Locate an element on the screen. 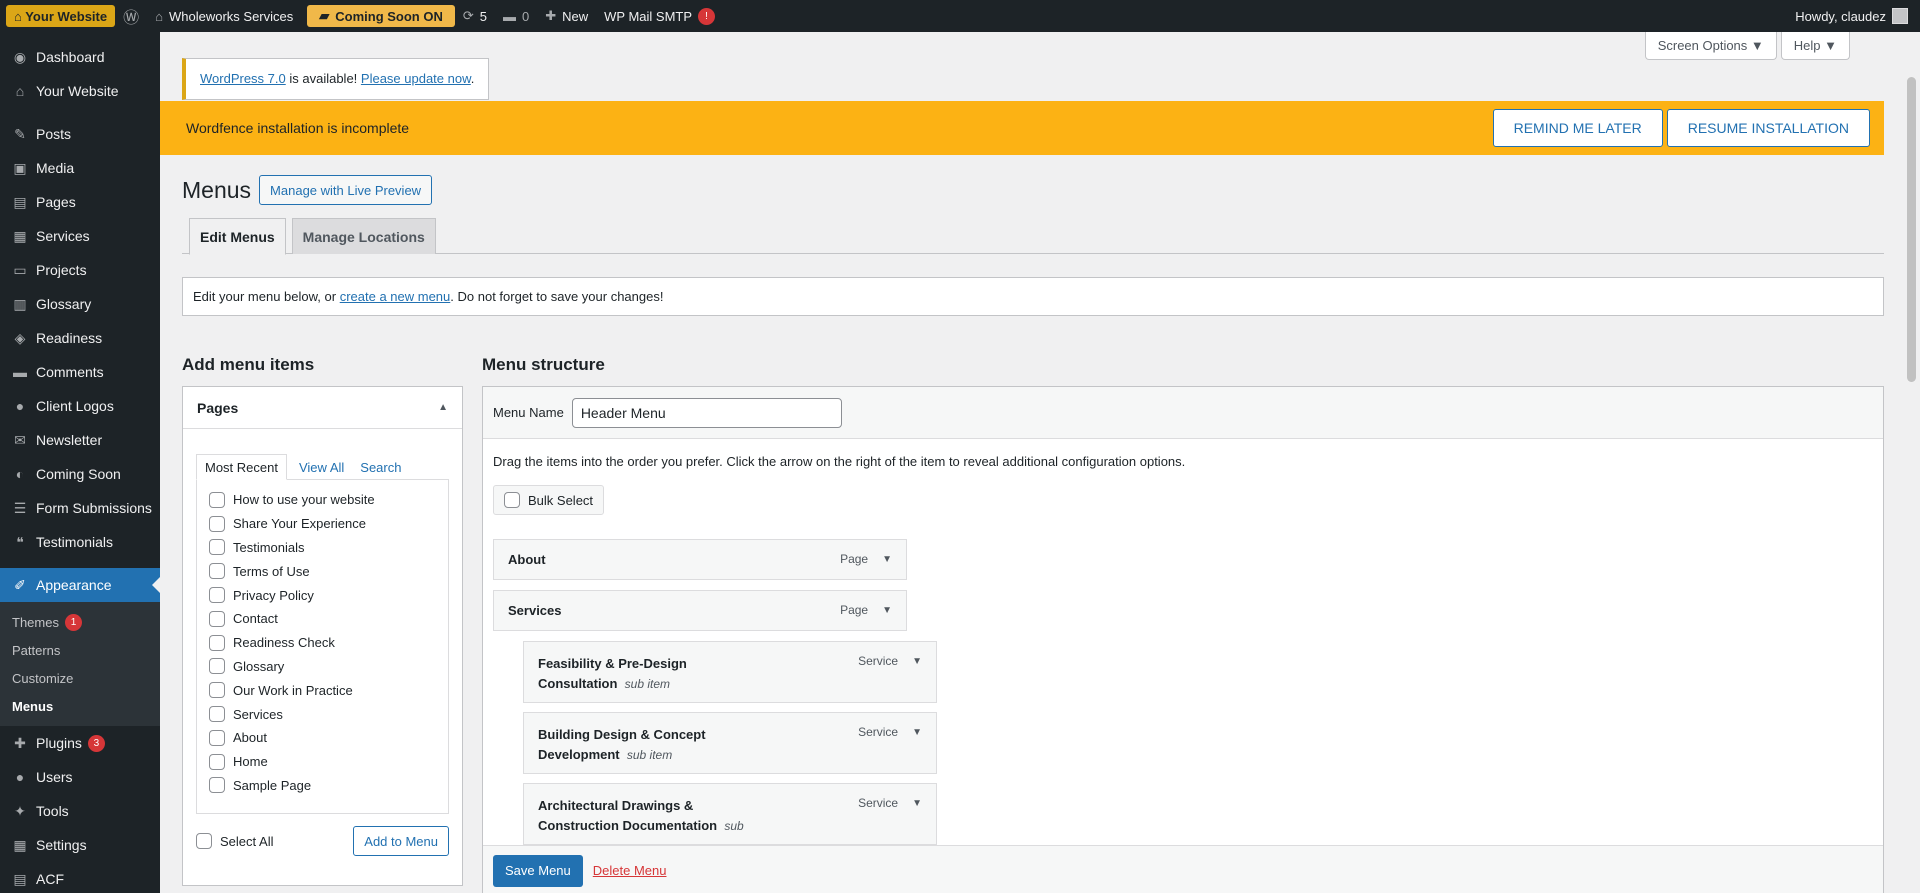 The width and height of the screenshot is (1920, 893). updates-link: ⟳ 5 is located at coordinates (475, 16).